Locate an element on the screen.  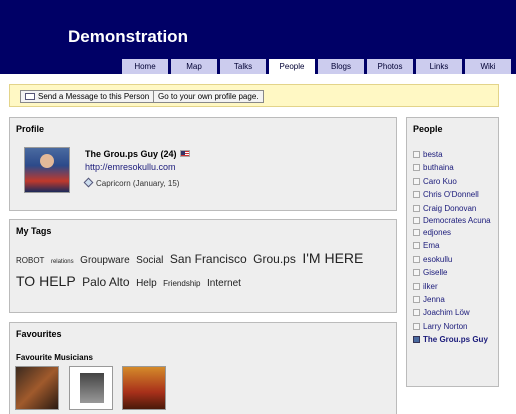
member-link: Caro Kuo is located at coordinates (440, 181).